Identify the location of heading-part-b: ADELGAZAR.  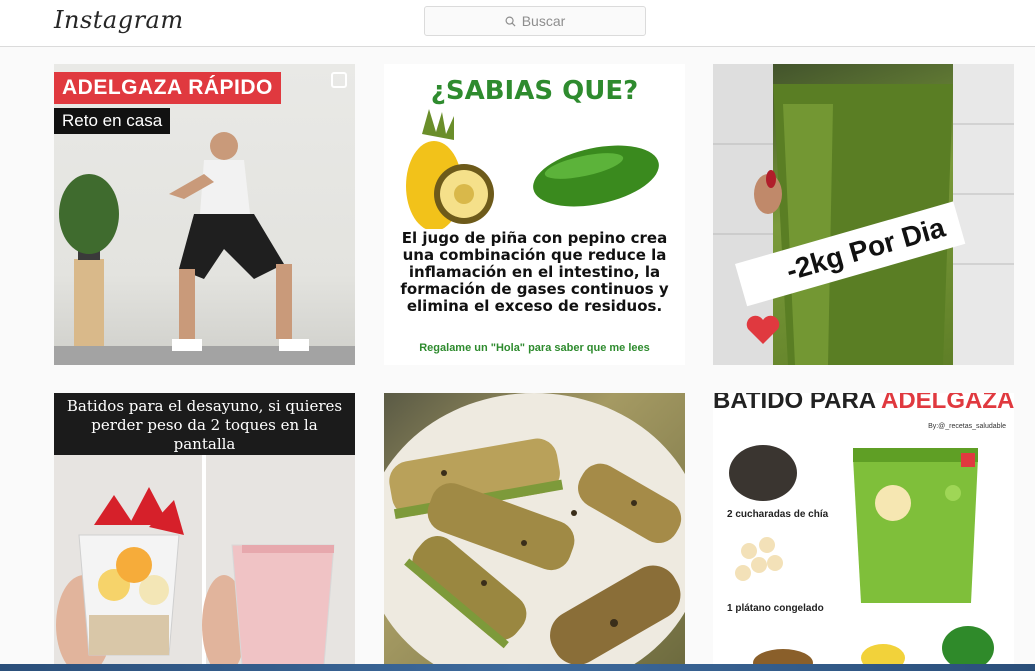
(947, 403).